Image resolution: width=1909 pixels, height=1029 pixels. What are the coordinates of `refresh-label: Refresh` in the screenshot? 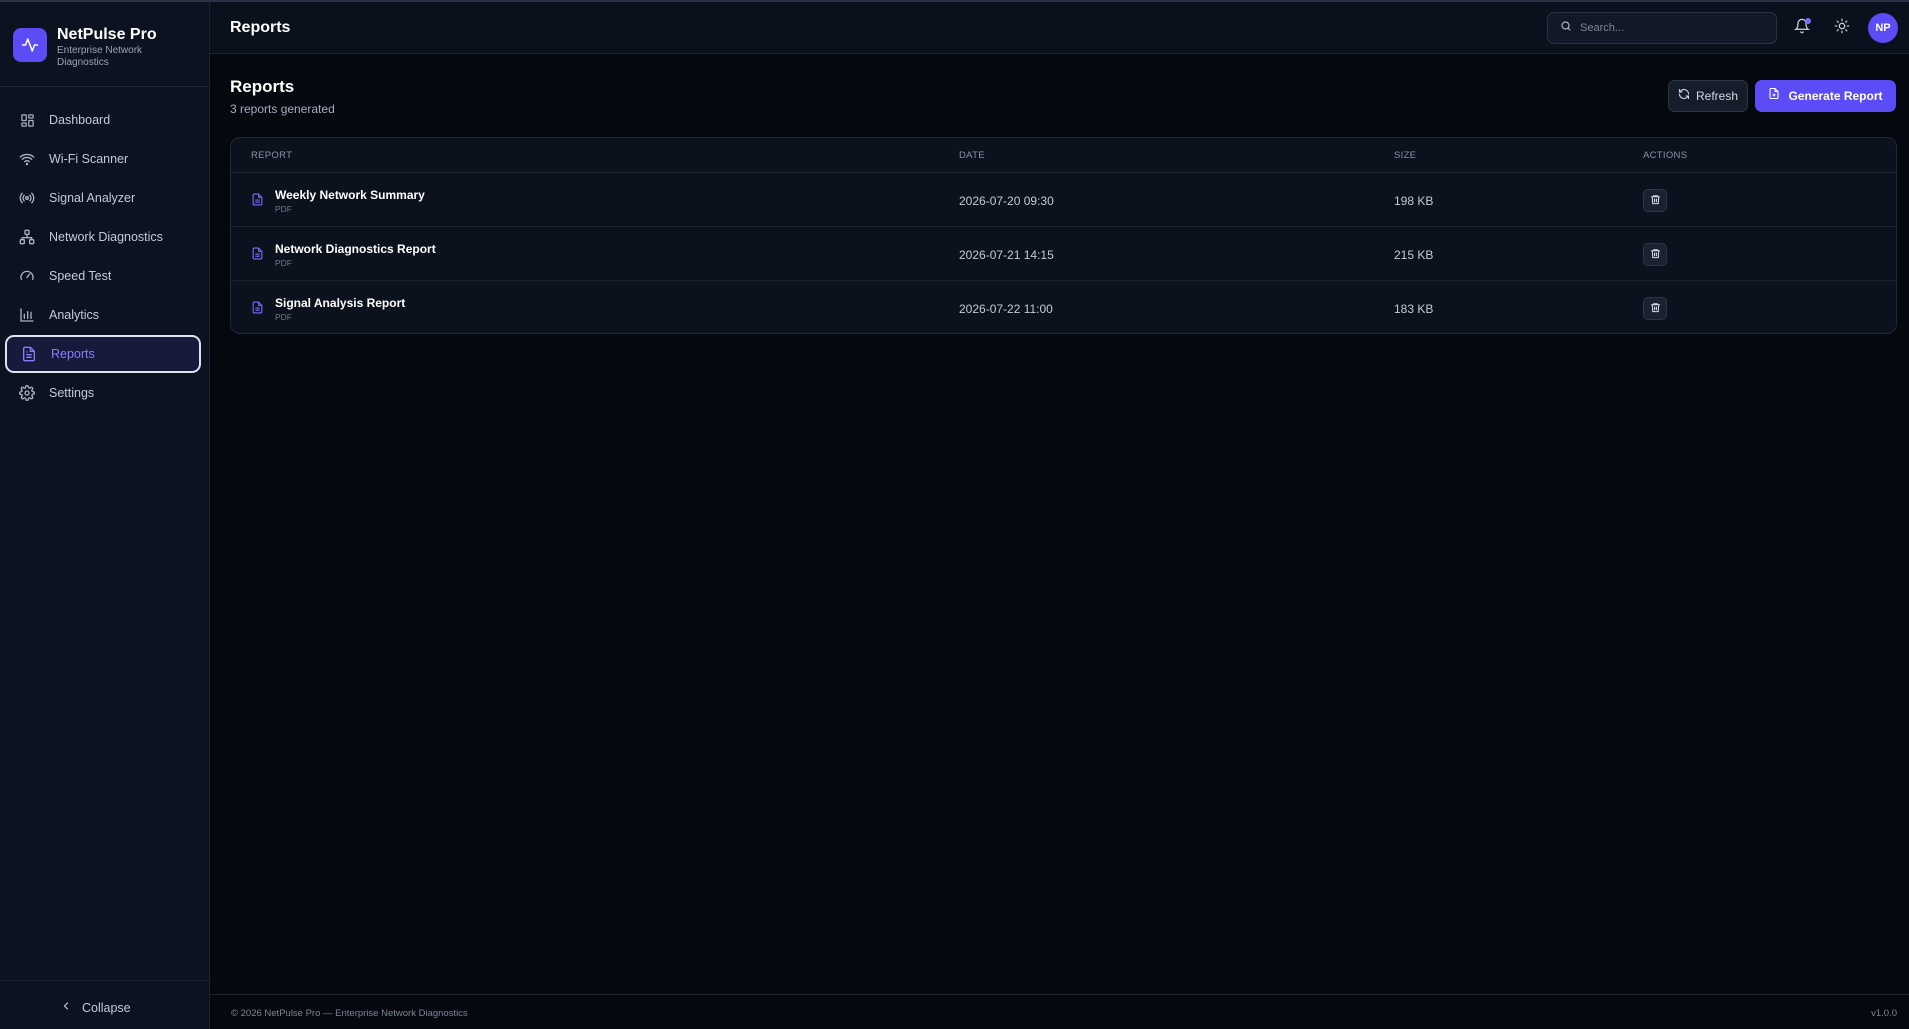 It's located at (1717, 96).